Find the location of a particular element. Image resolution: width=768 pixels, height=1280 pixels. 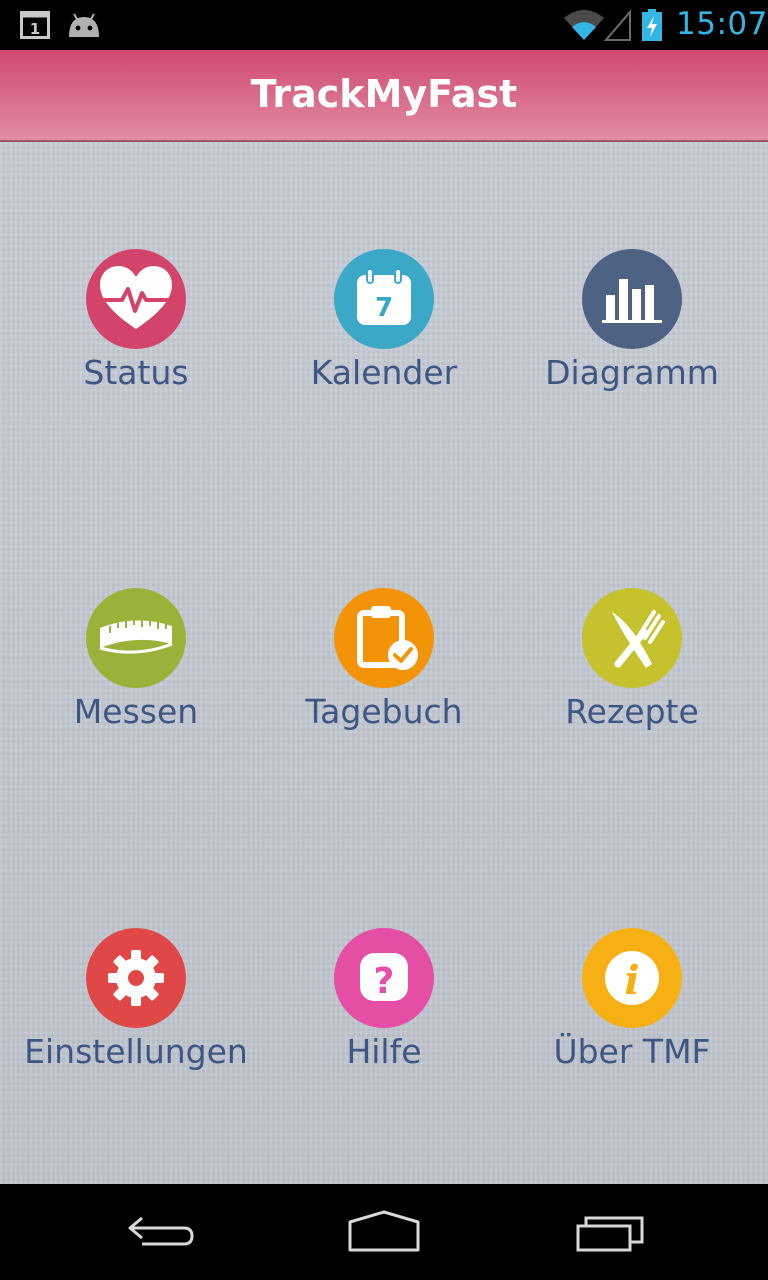

menu-item-label: Messen is located at coordinates (136, 711).